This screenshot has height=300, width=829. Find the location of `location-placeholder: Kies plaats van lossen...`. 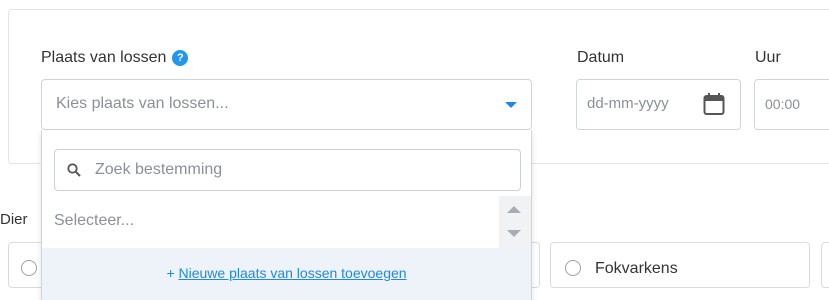

location-placeholder: Kies plaats van lossen... is located at coordinates (142, 103).